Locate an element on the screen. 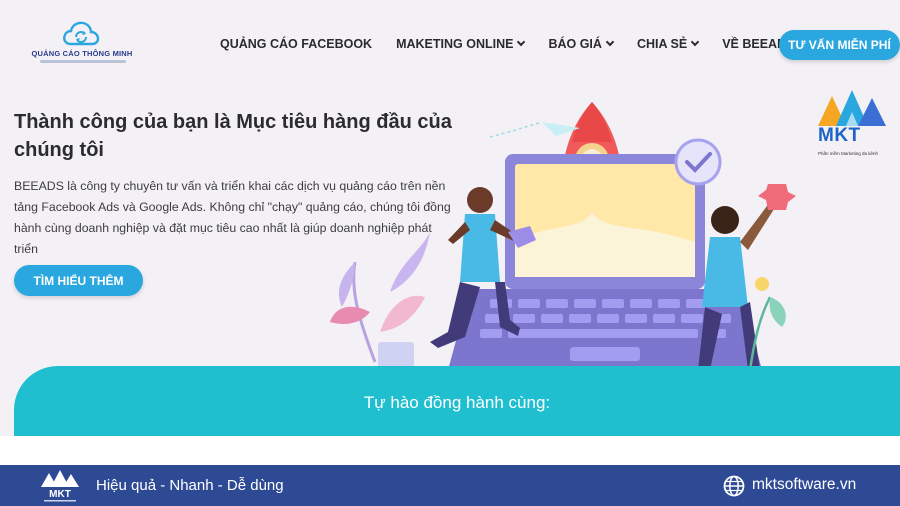 Image resolution: width=900 pixels, height=506 pixels. free-consult-button: TƯ VẤN MIỄN PHÍ is located at coordinates (839, 45).